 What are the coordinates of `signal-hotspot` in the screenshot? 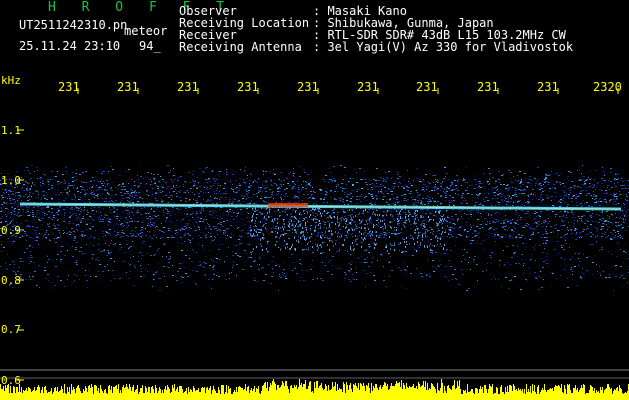 It's located at (288, 205).